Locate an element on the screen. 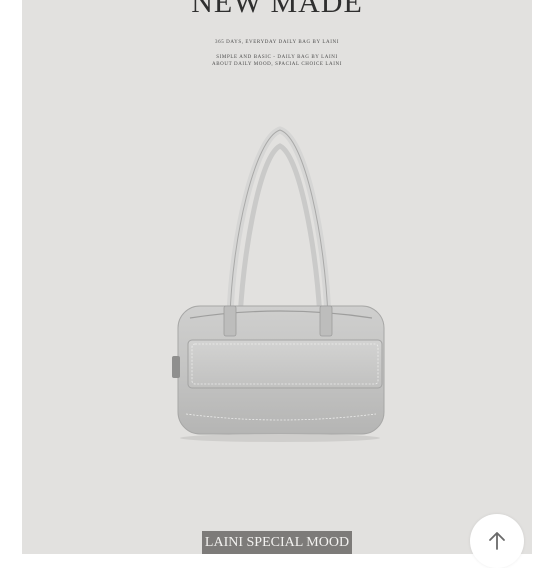 The image size is (554, 568). description-line-2: ABOUT DAILY MOOD, SPACIAL CHOICE LAINI is located at coordinates (277, 64).